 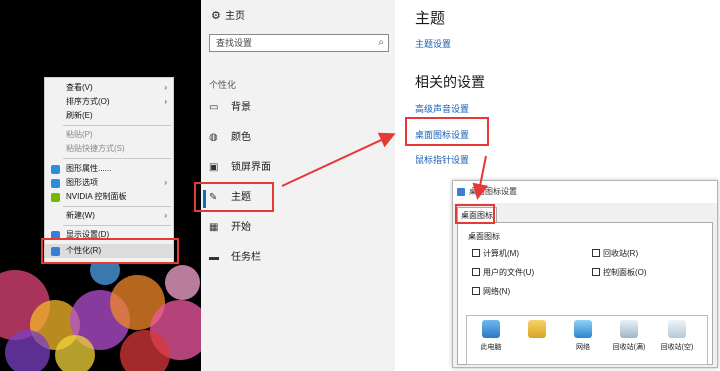 What do you see at coordinates (79, 115) in the screenshot?
I see `menu-item-label: 刷新(E)` at bounding box center [79, 115].